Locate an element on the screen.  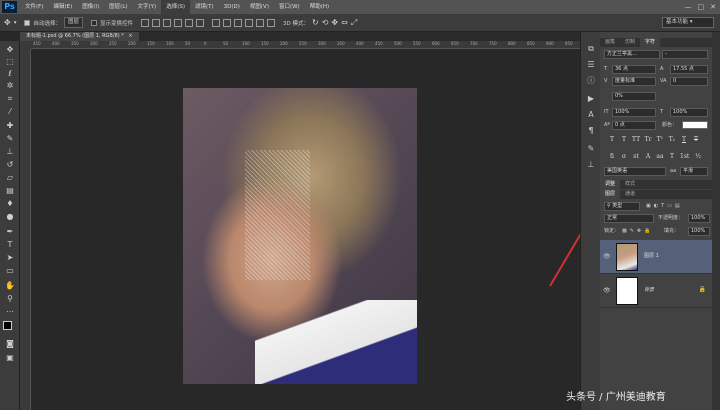
history-panel-icon: ⧉ is located at coordinates (591, 49).